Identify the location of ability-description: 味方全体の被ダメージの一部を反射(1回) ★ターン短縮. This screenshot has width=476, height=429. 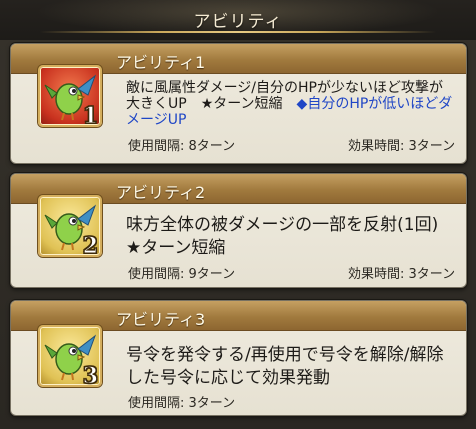
(291, 236).